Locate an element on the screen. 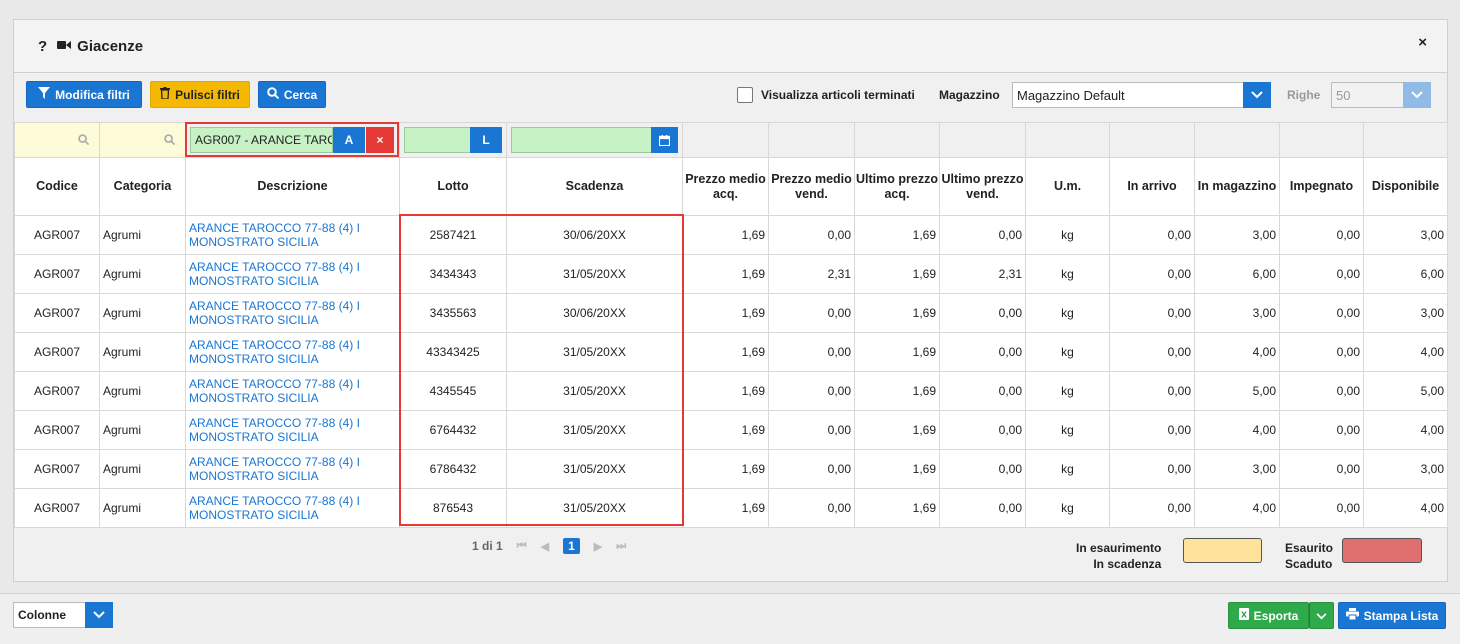  disponibile-cell: 6,00 is located at coordinates (1405, 274).